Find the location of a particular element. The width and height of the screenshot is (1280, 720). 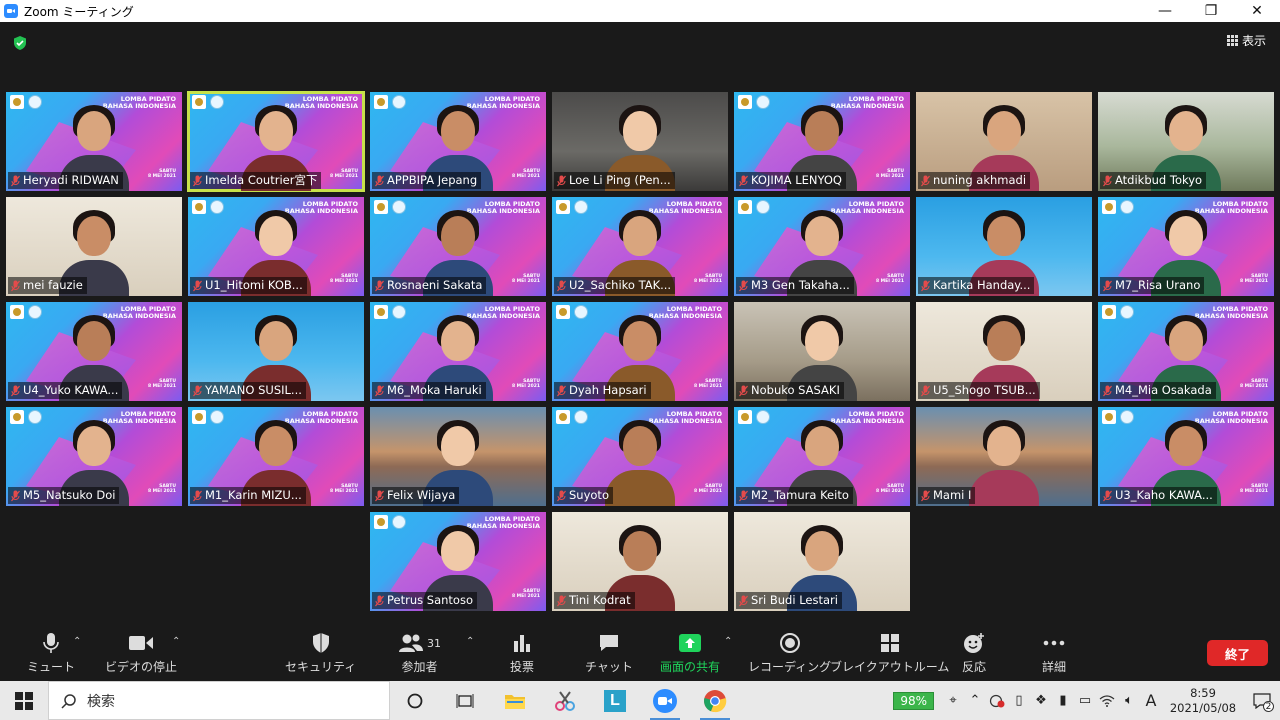

lino-app-button: L is located at coordinates (615, 700).